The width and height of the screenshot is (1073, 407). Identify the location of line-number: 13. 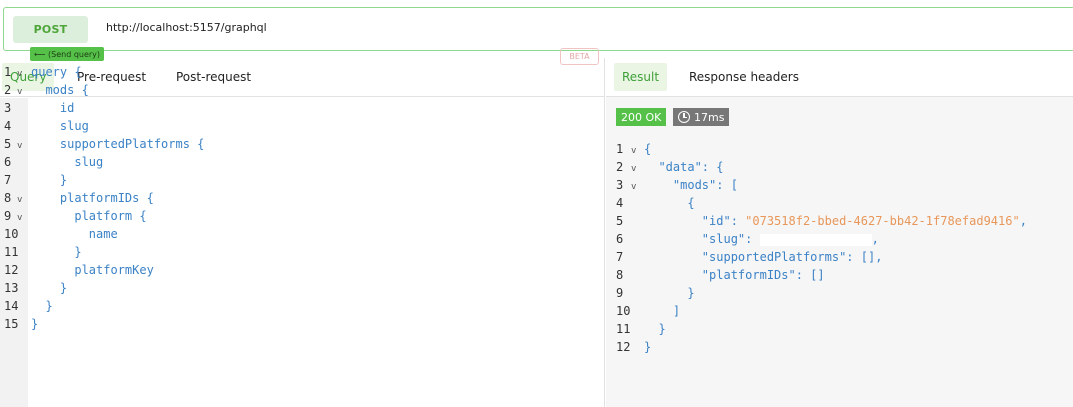
(11, 288).